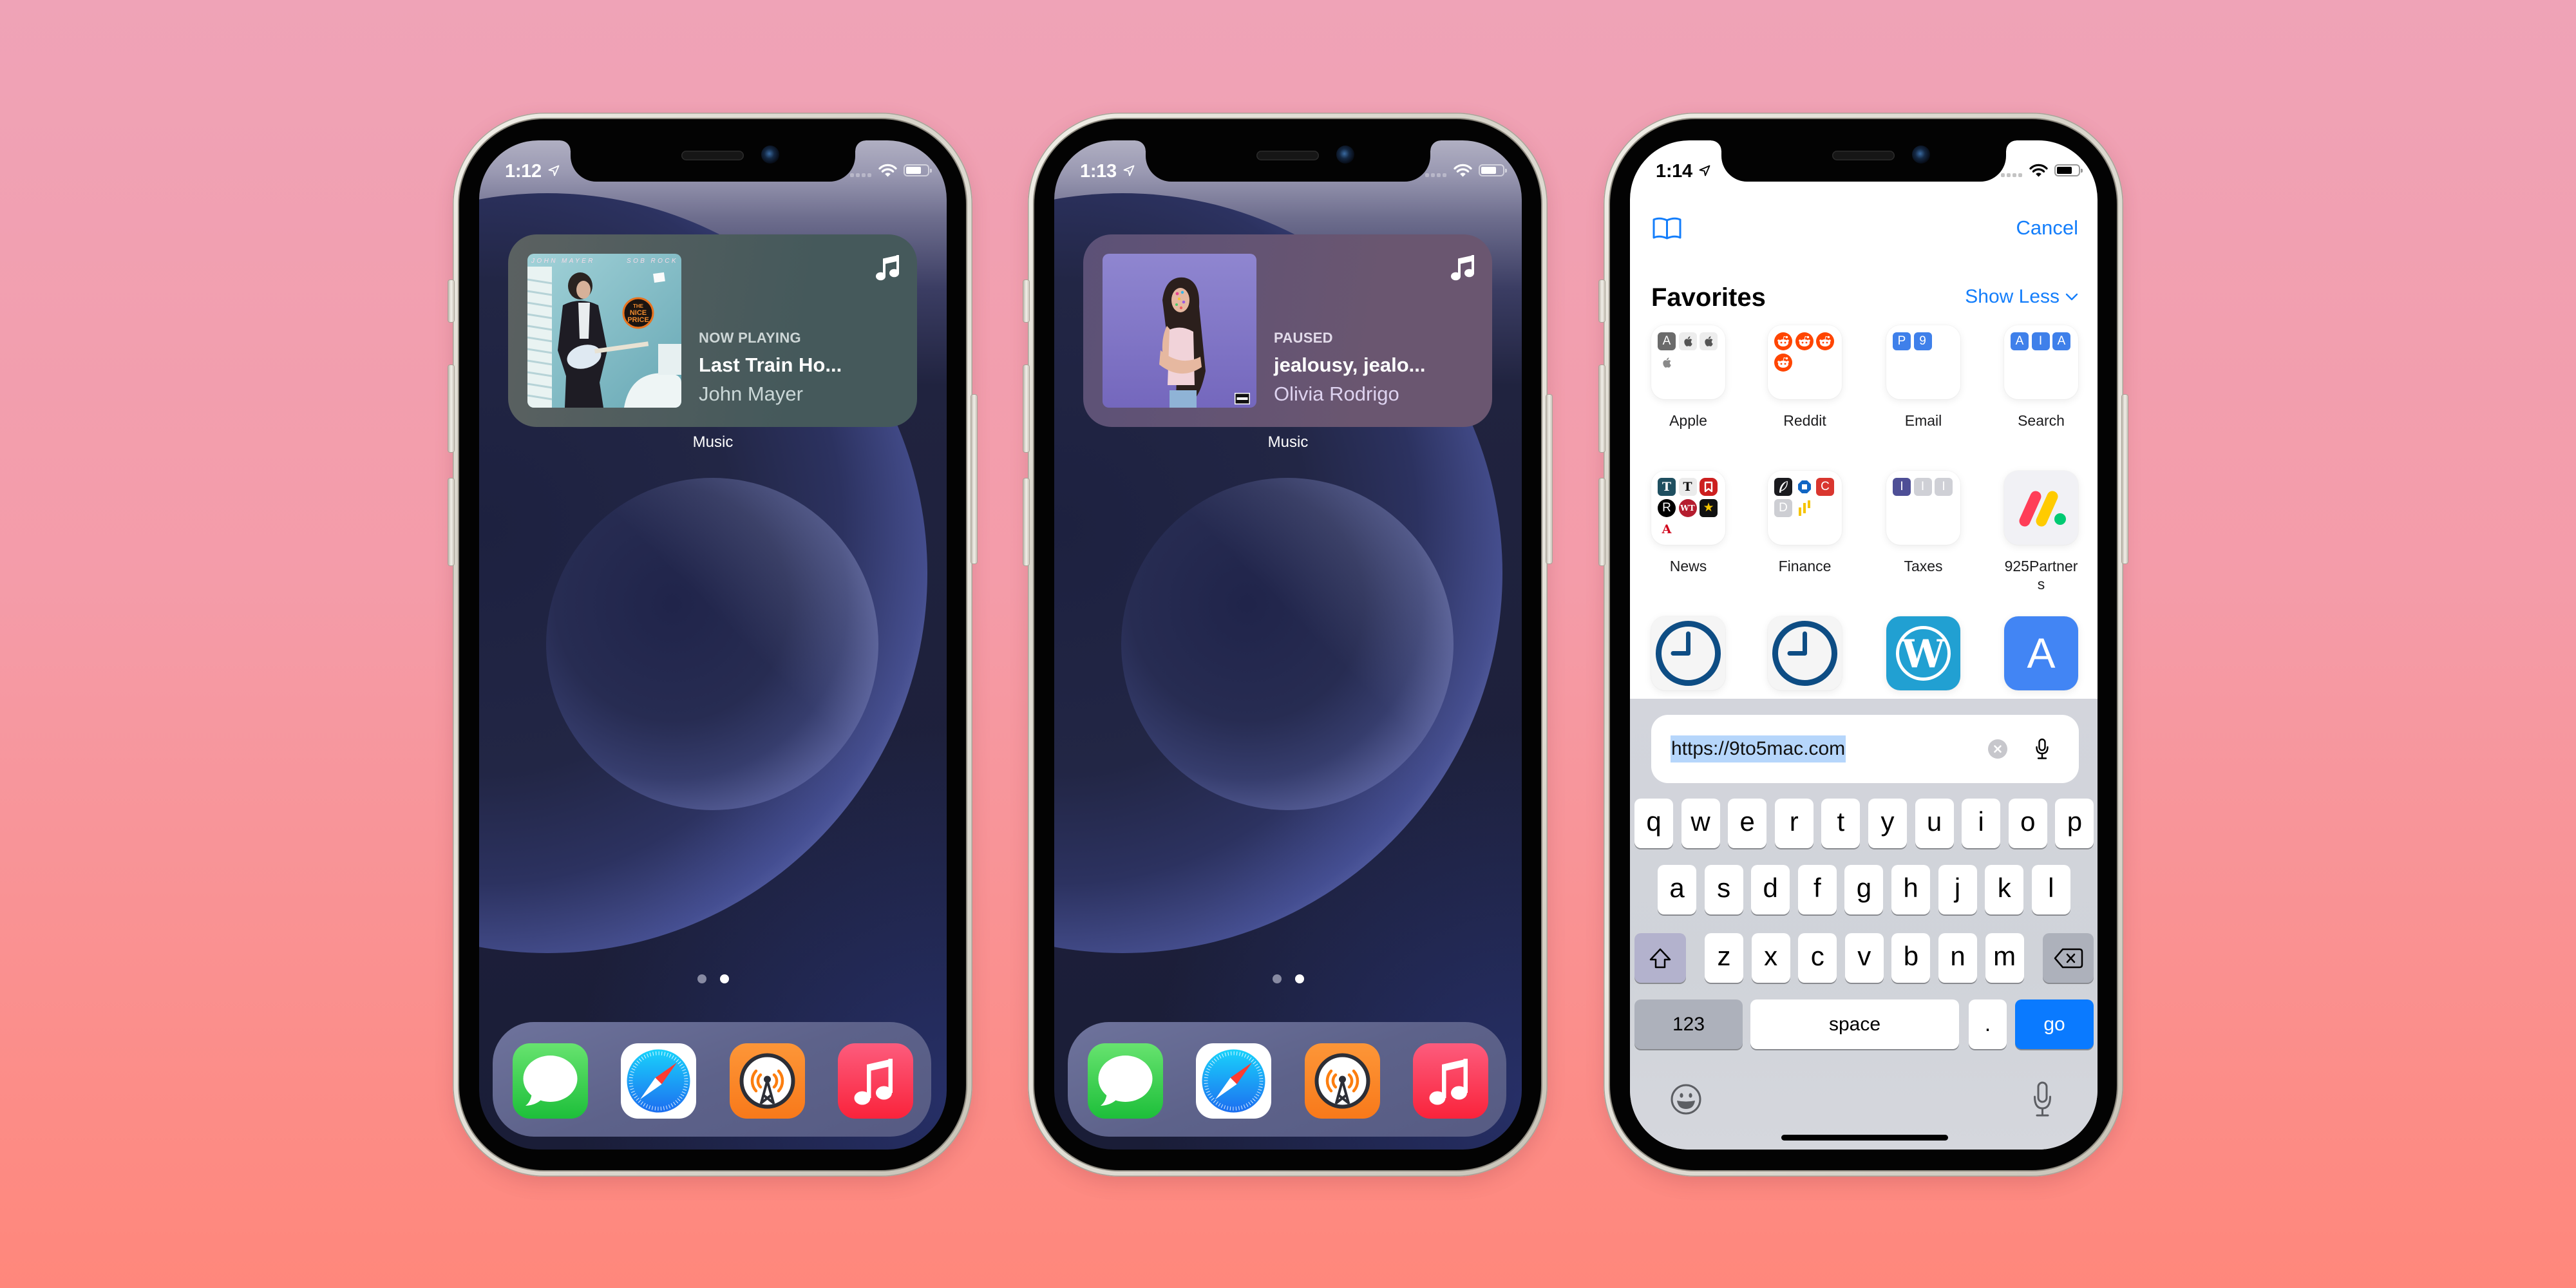 Image resolution: width=2576 pixels, height=1288 pixels. What do you see at coordinates (1923, 508) in the screenshot?
I see `favorite-tile: III` at bounding box center [1923, 508].